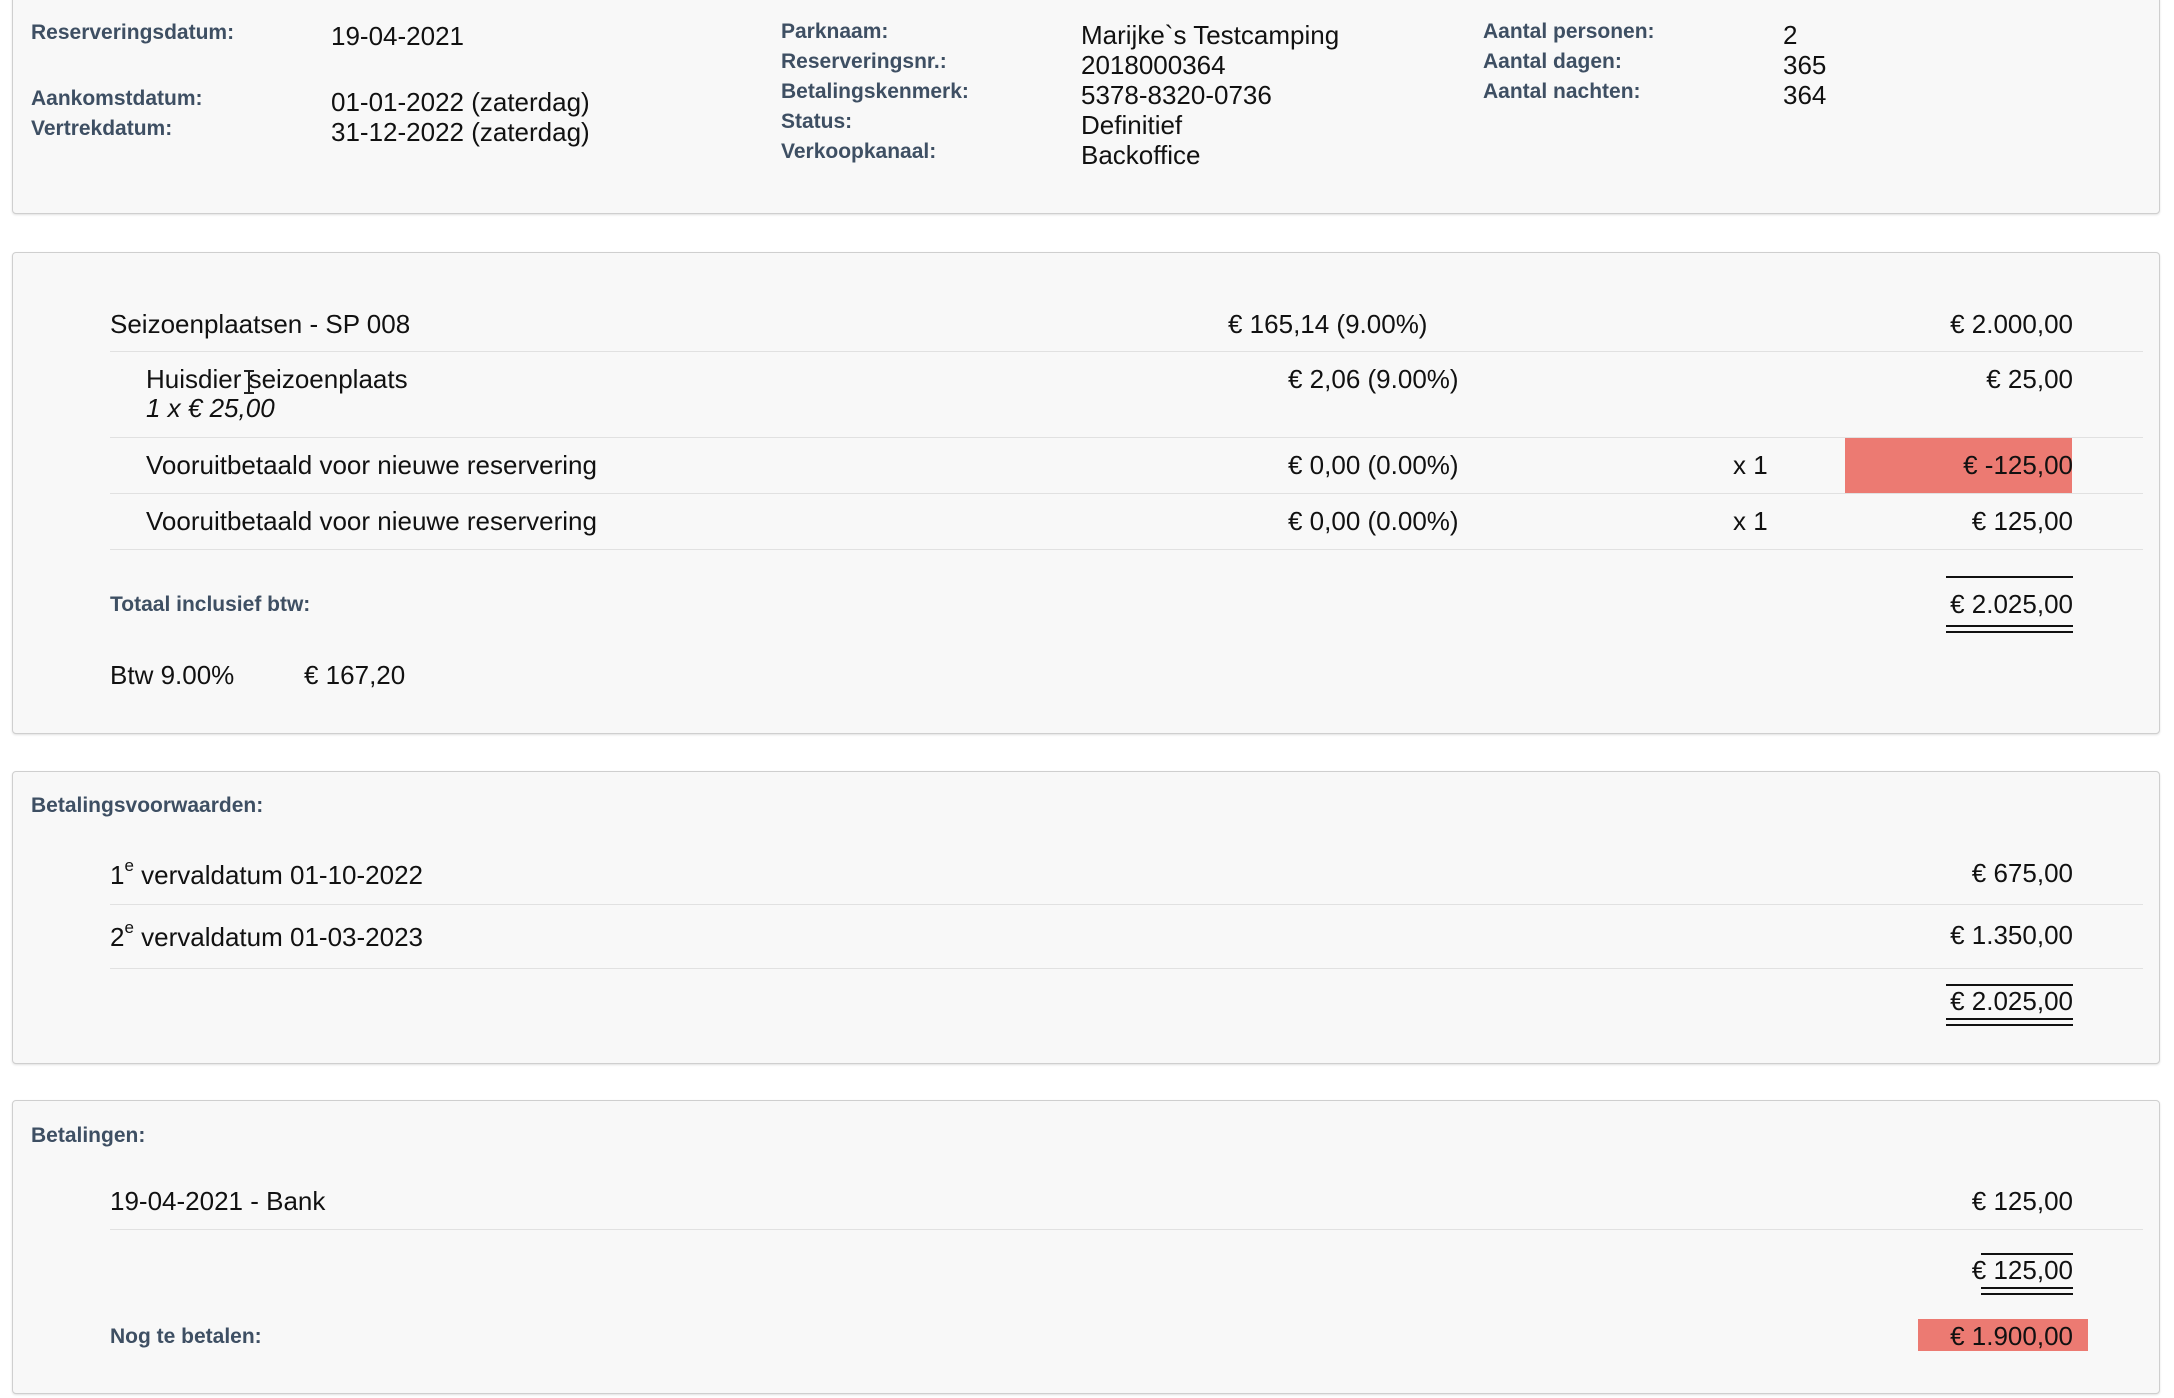 The width and height of the screenshot is (2174, 1398). I want to click on parknaam-label: Parknaam:, so click(835, 31).